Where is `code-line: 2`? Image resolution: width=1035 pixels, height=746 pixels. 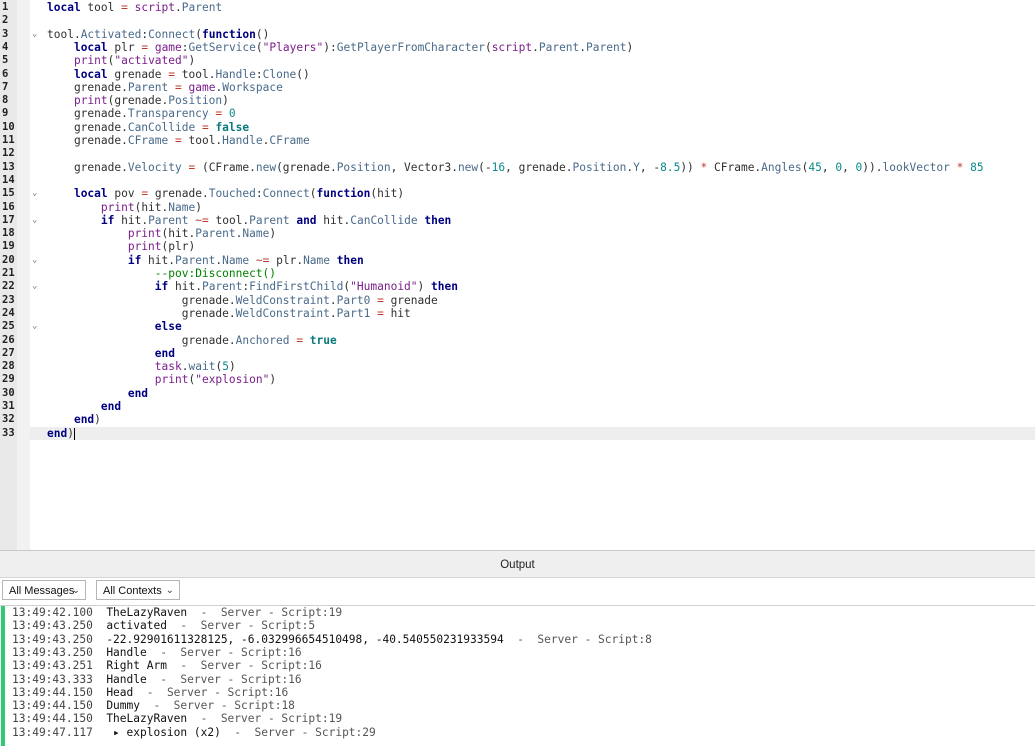
code-line: 2 is located at coordinates (517, 20).